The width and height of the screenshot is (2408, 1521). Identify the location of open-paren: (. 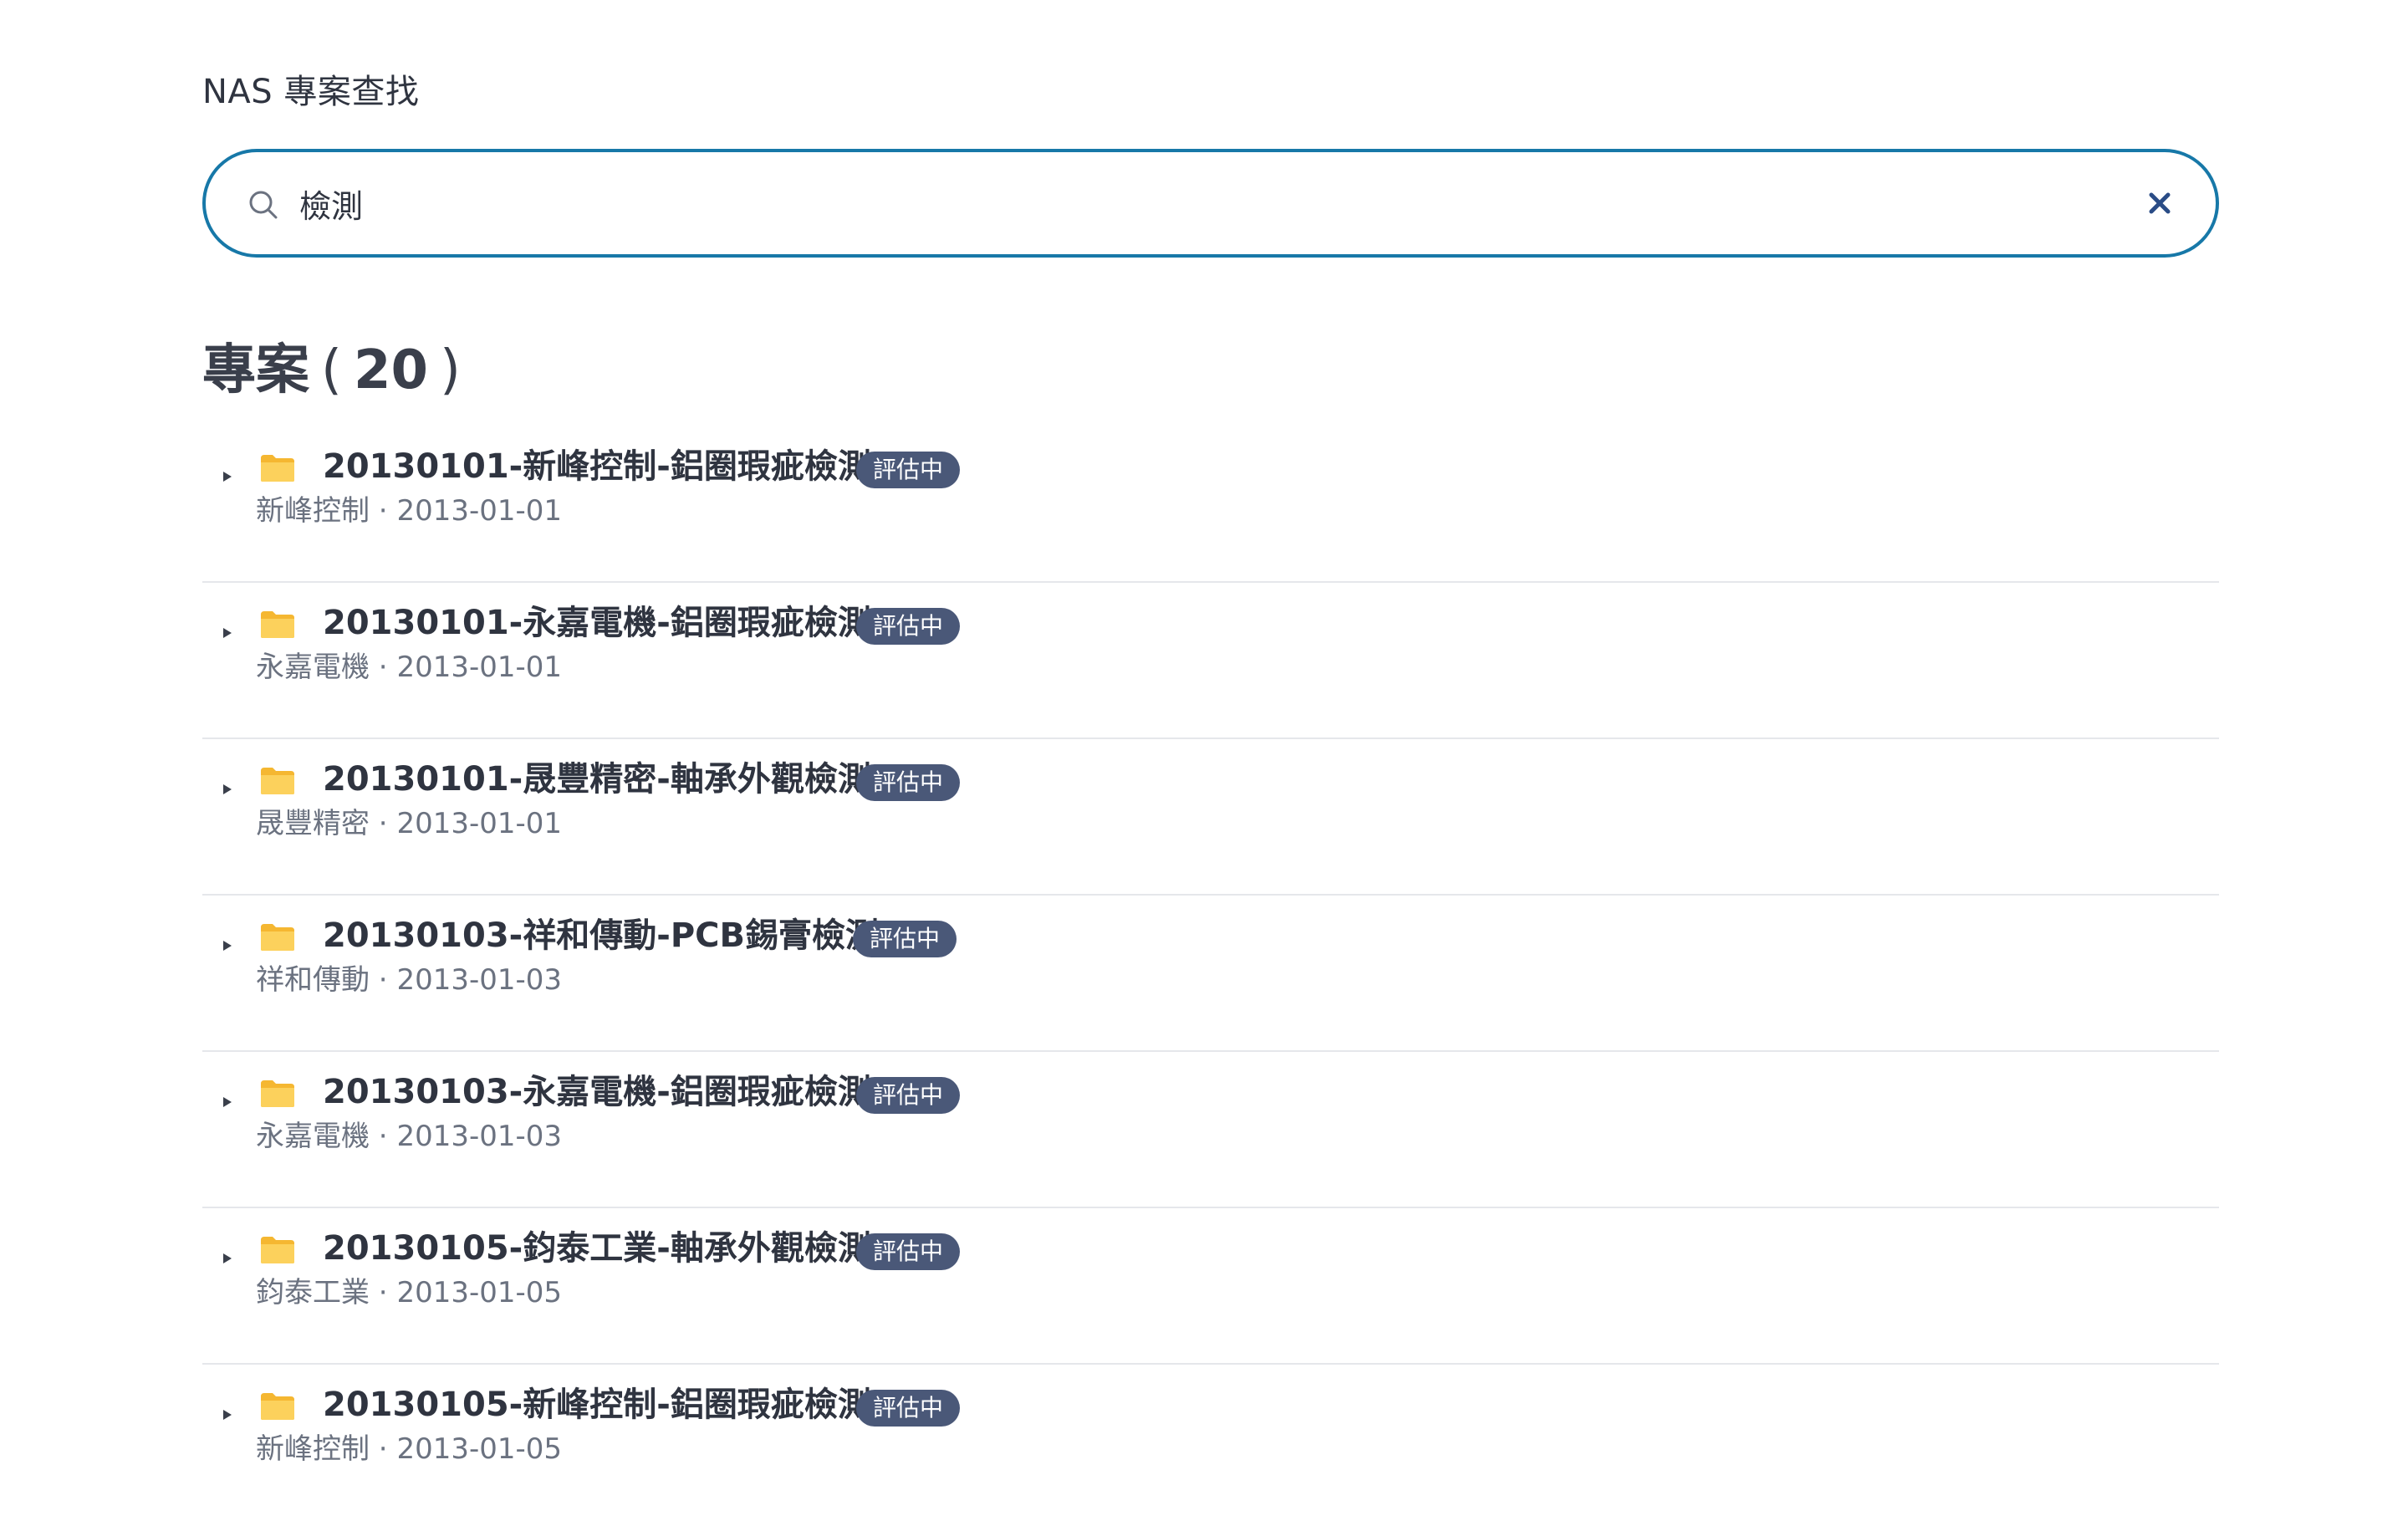
(331, 370).